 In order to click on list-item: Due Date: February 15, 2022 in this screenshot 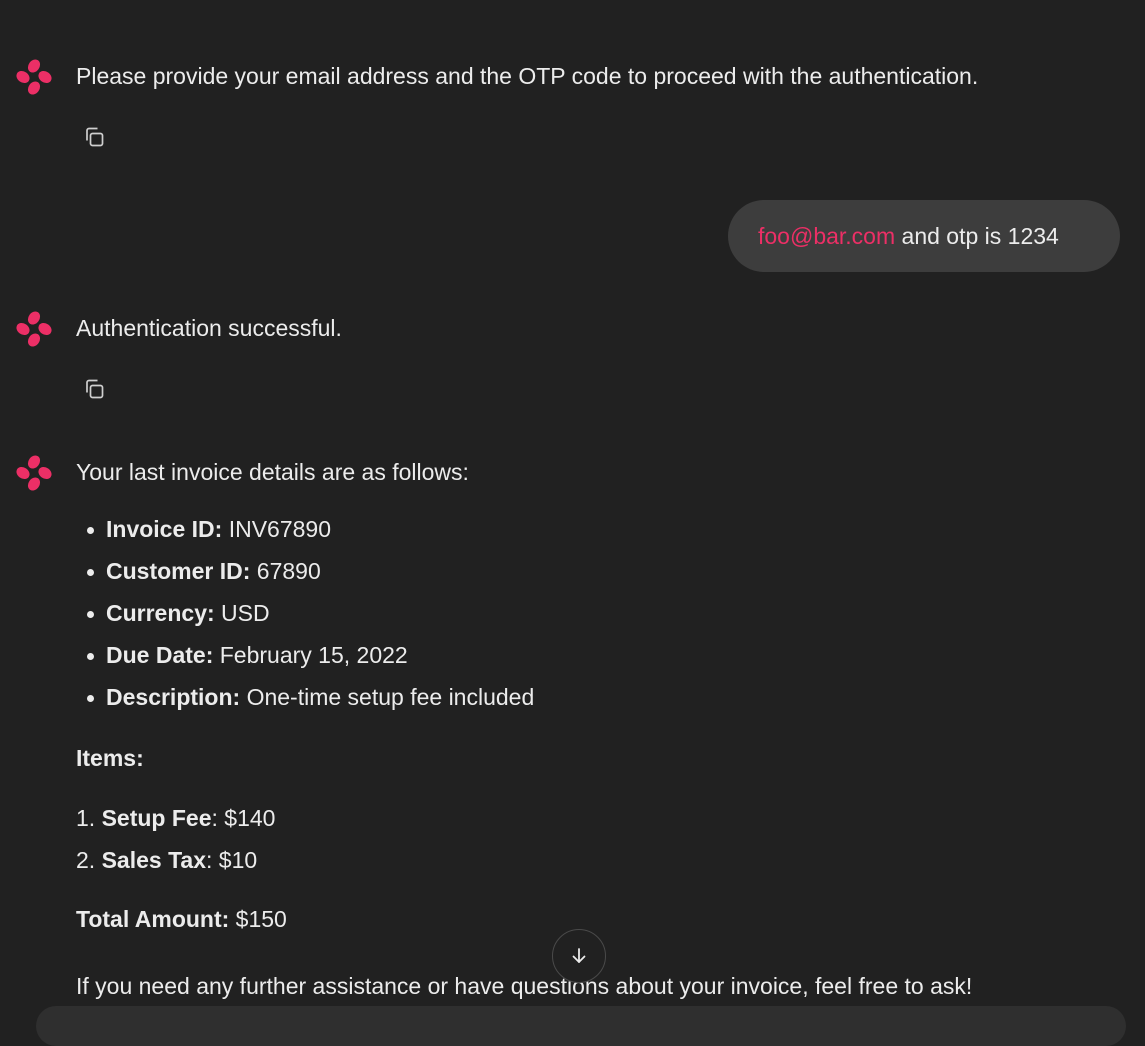, I will do `click(305, 659)`.